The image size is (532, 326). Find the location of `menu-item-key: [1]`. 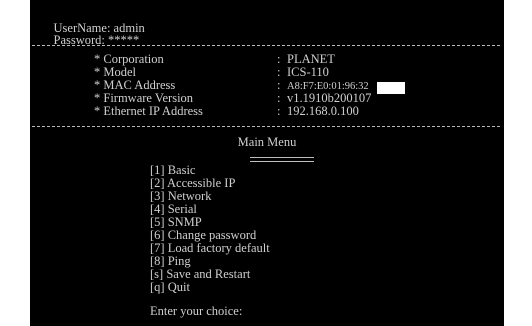

menu-item-key: [1] is located at coordinates (157, 170).